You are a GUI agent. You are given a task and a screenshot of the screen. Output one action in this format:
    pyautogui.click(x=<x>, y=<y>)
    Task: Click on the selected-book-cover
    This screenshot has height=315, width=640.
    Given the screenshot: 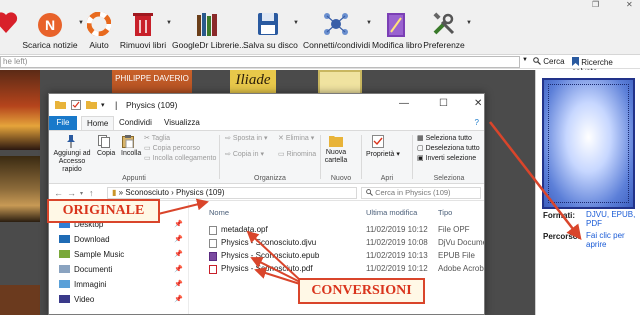 What is the action you would take?
    pyautogui.click(x=588, y=143)
    